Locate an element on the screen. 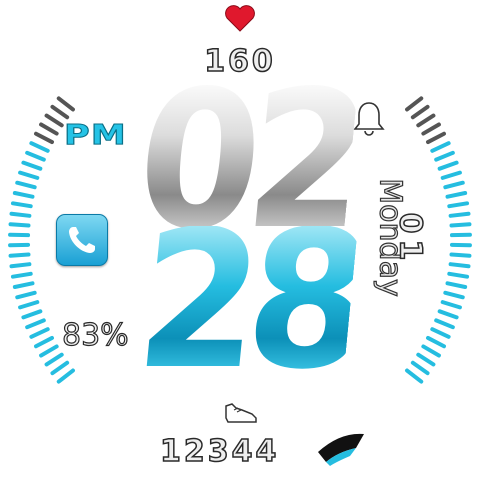 This screenshot has width=480, height=480. shoe-icon is located at coordinates (241, 413).